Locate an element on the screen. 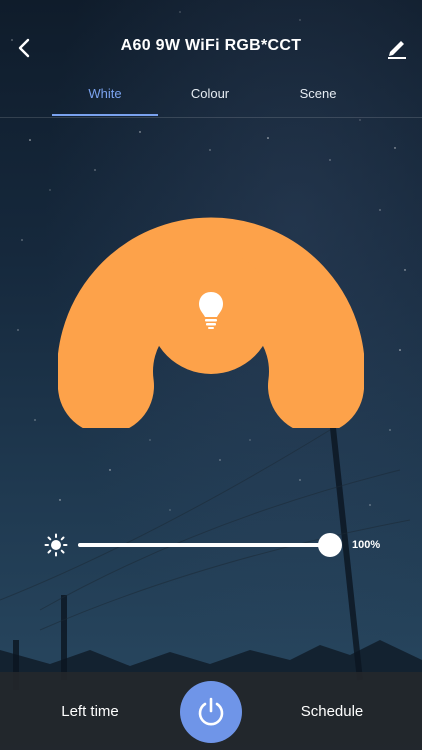 The width and height of the screenshot is (422, 750). mode-tabs: White Colour Scene is located at coordinates (211, 97).